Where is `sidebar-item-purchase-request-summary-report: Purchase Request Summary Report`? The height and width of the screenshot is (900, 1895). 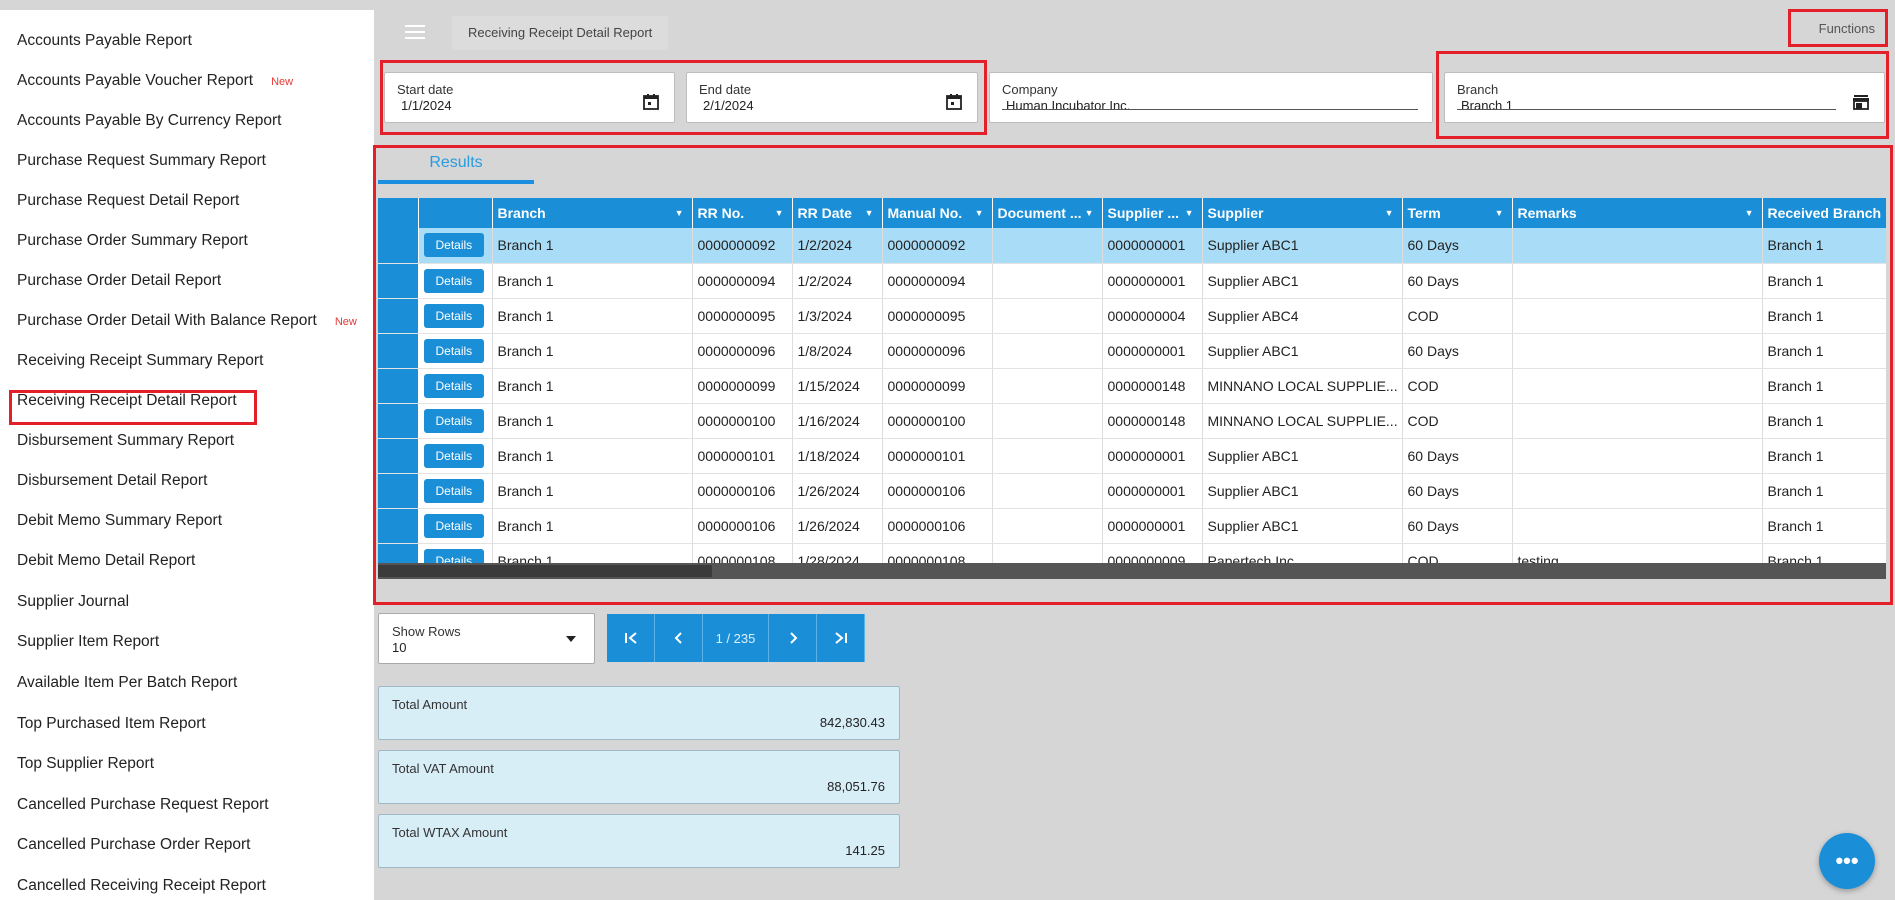
sidebar-item-purchase-request-summary-report: Purchase Request Summary Report is located at coordinates (141, 161).